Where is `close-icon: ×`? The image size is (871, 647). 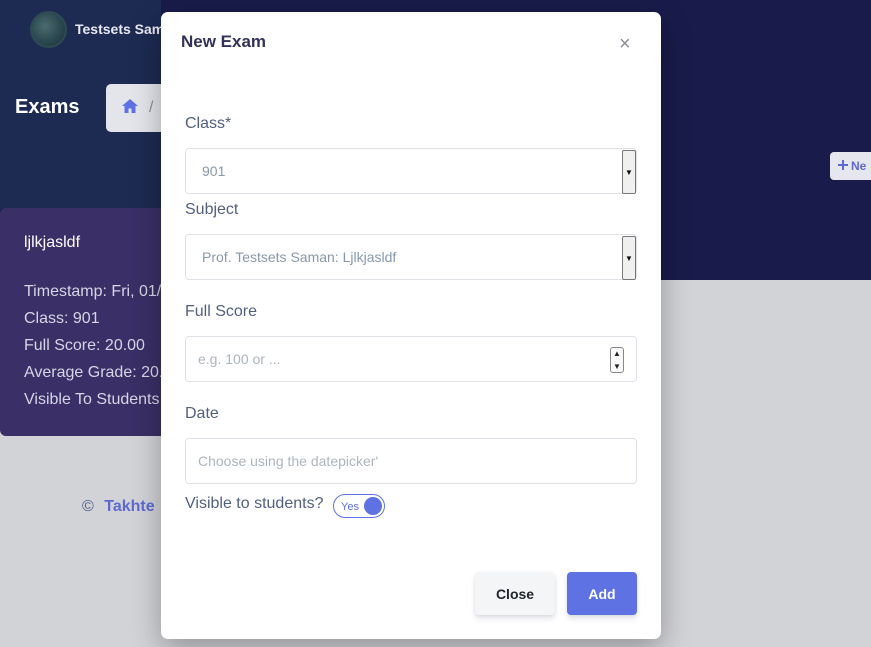
close-icon: × is located at coordinates (625, 44).